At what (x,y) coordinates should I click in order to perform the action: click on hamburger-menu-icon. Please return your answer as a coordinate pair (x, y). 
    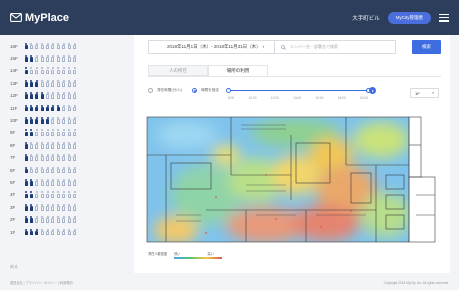
    Looking at the image, I should click on (444, 17).